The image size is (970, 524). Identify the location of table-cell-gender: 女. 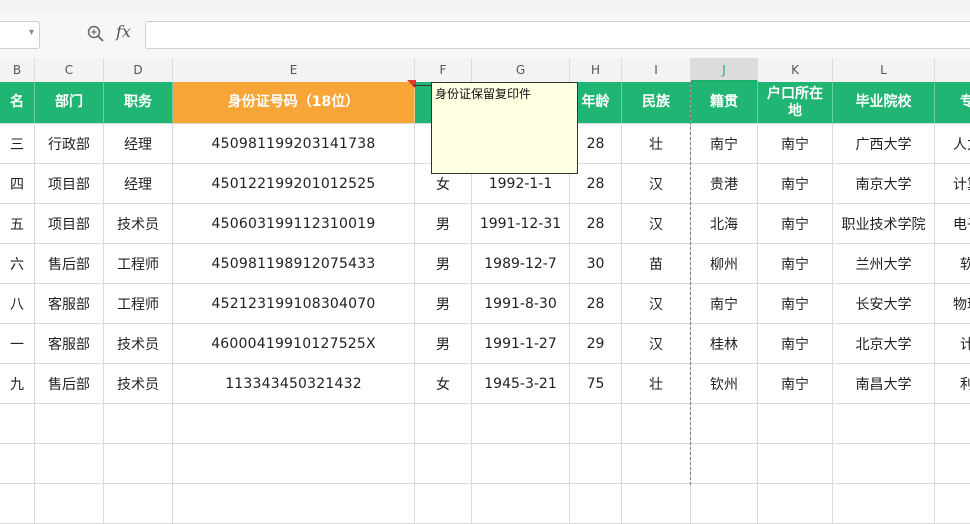
(443, 384).